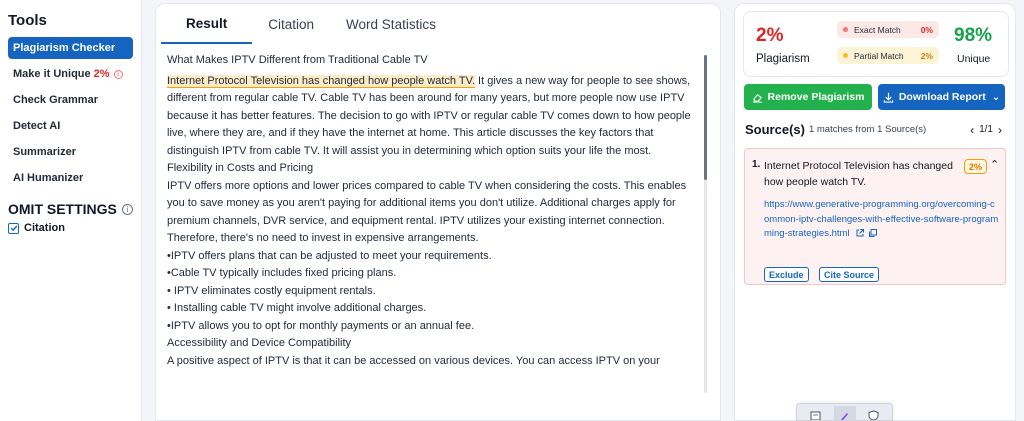 Image resolution: width=1024 pixels, height=421 pixels. I want to click on shield-icon, so click(874, 415).